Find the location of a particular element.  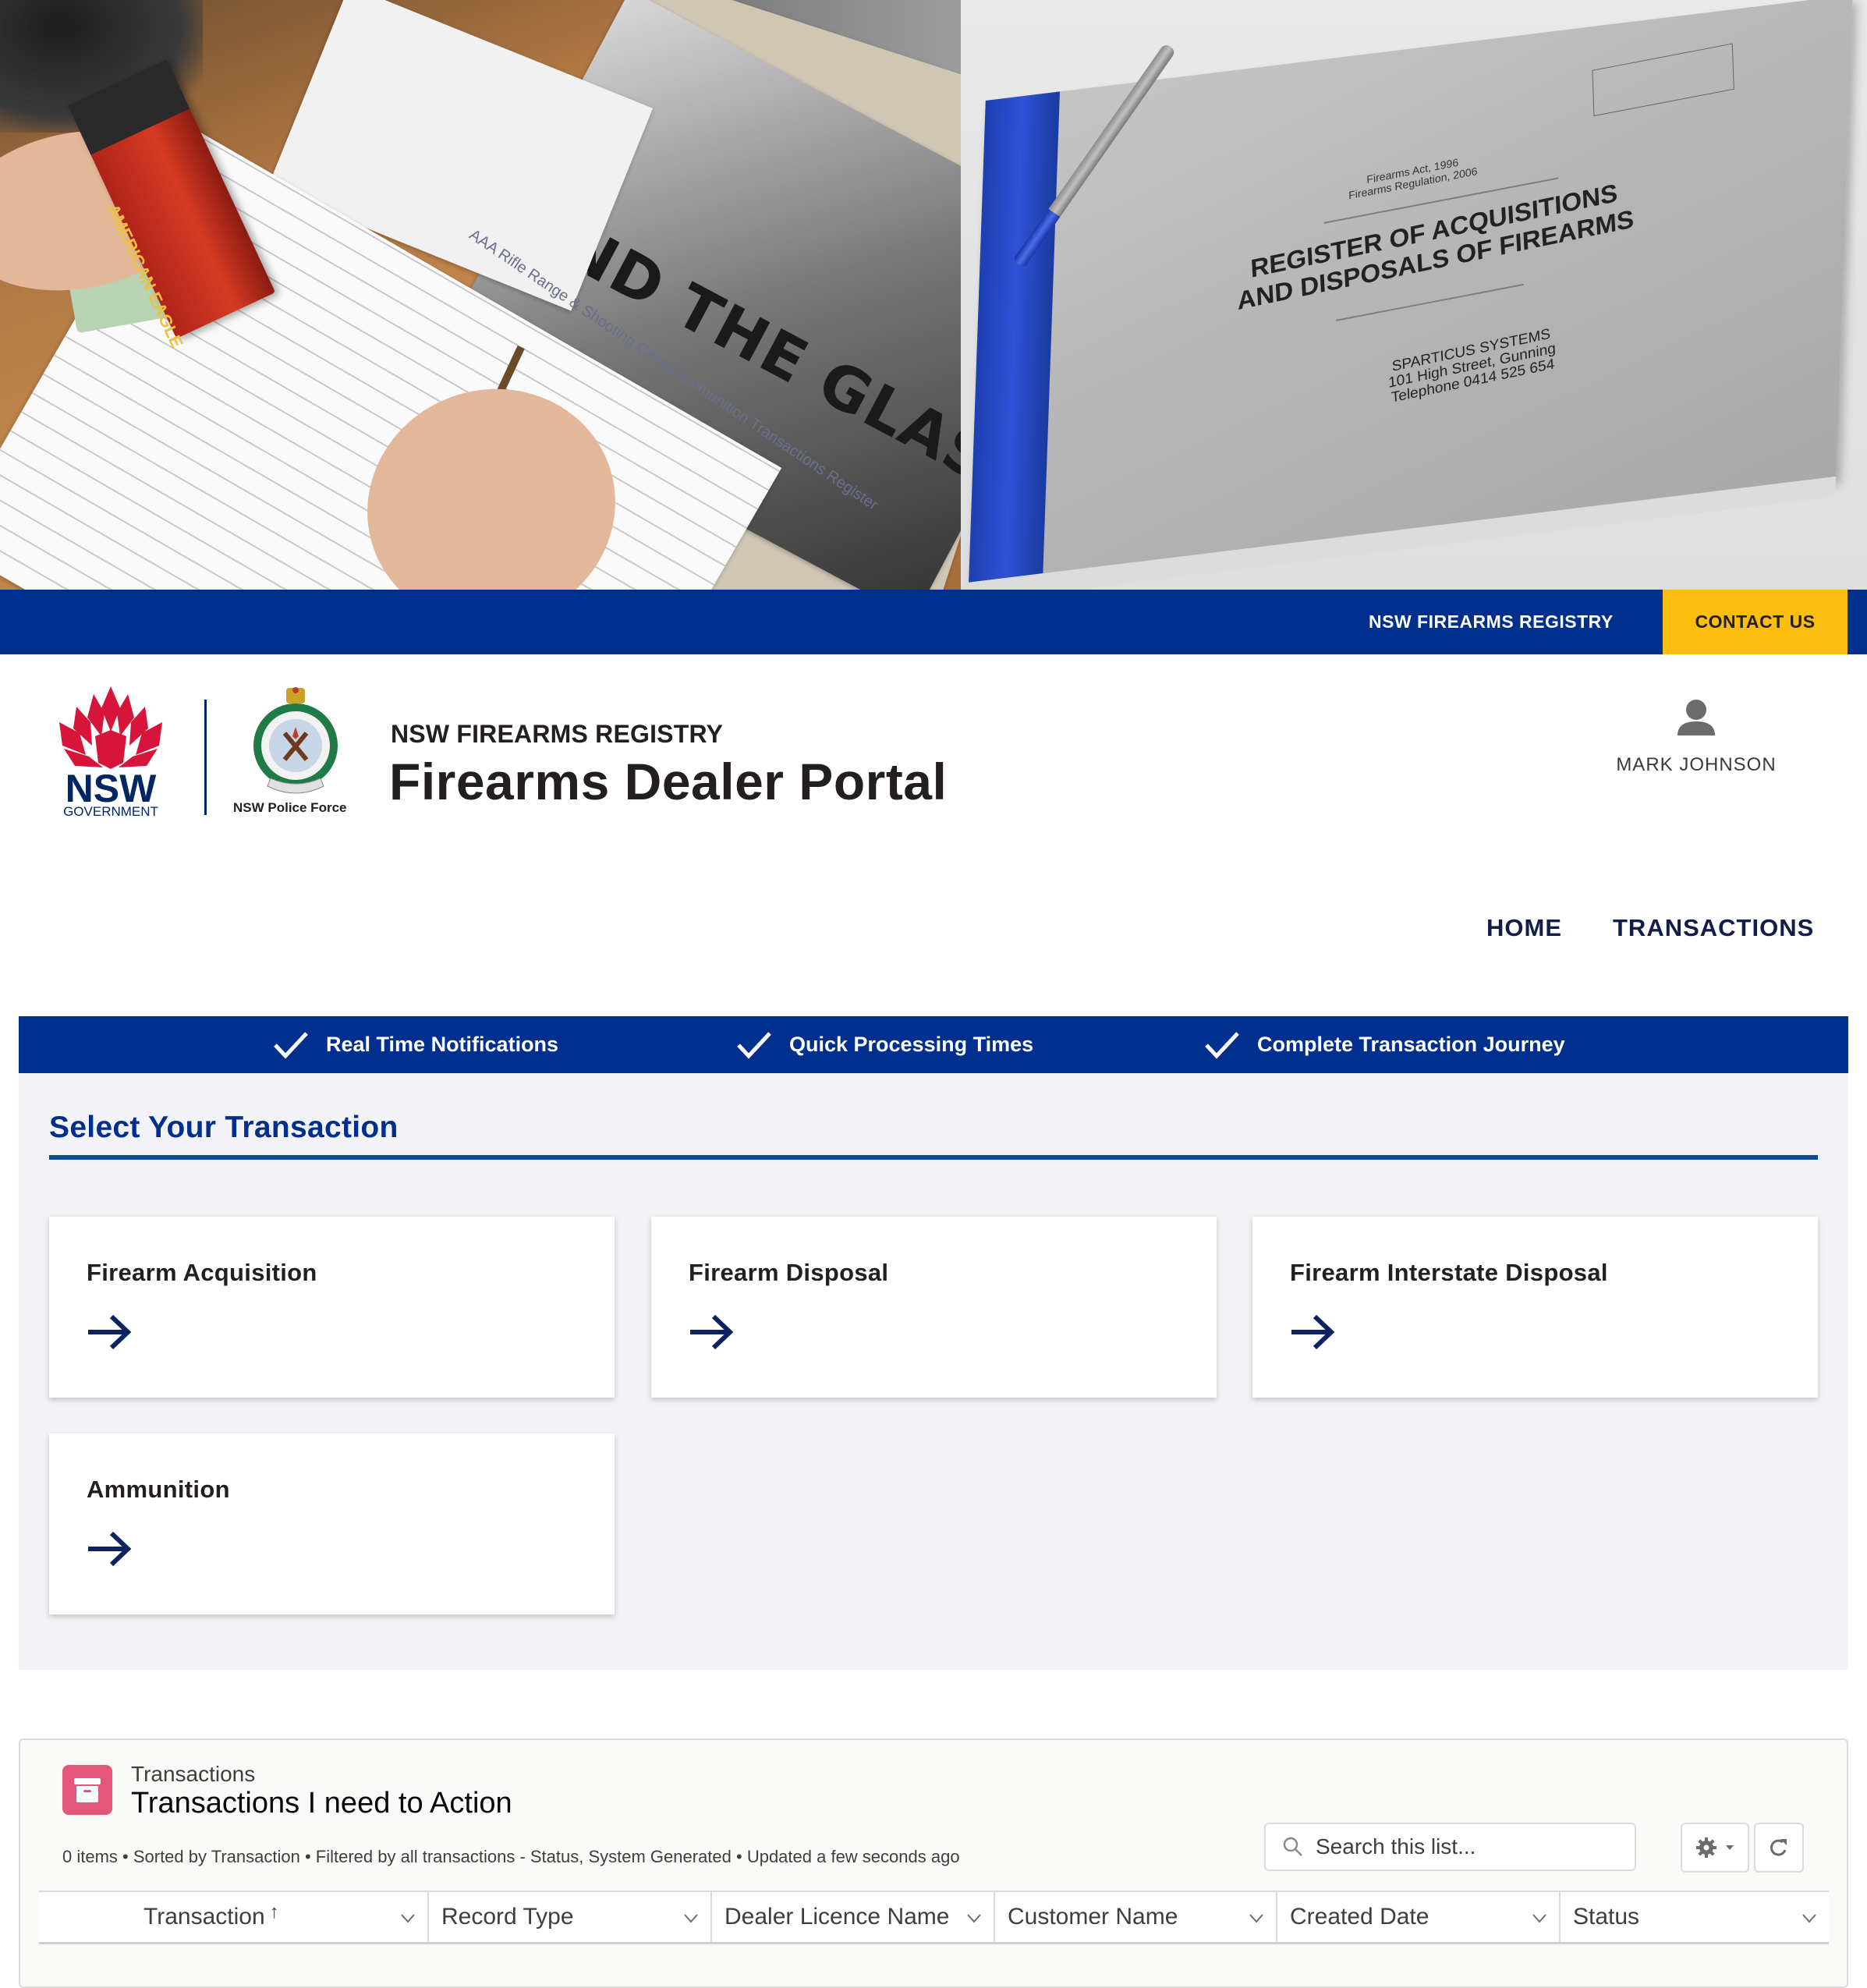

card-title: Firearm Acquisition is located at coordinates (202, 1272).